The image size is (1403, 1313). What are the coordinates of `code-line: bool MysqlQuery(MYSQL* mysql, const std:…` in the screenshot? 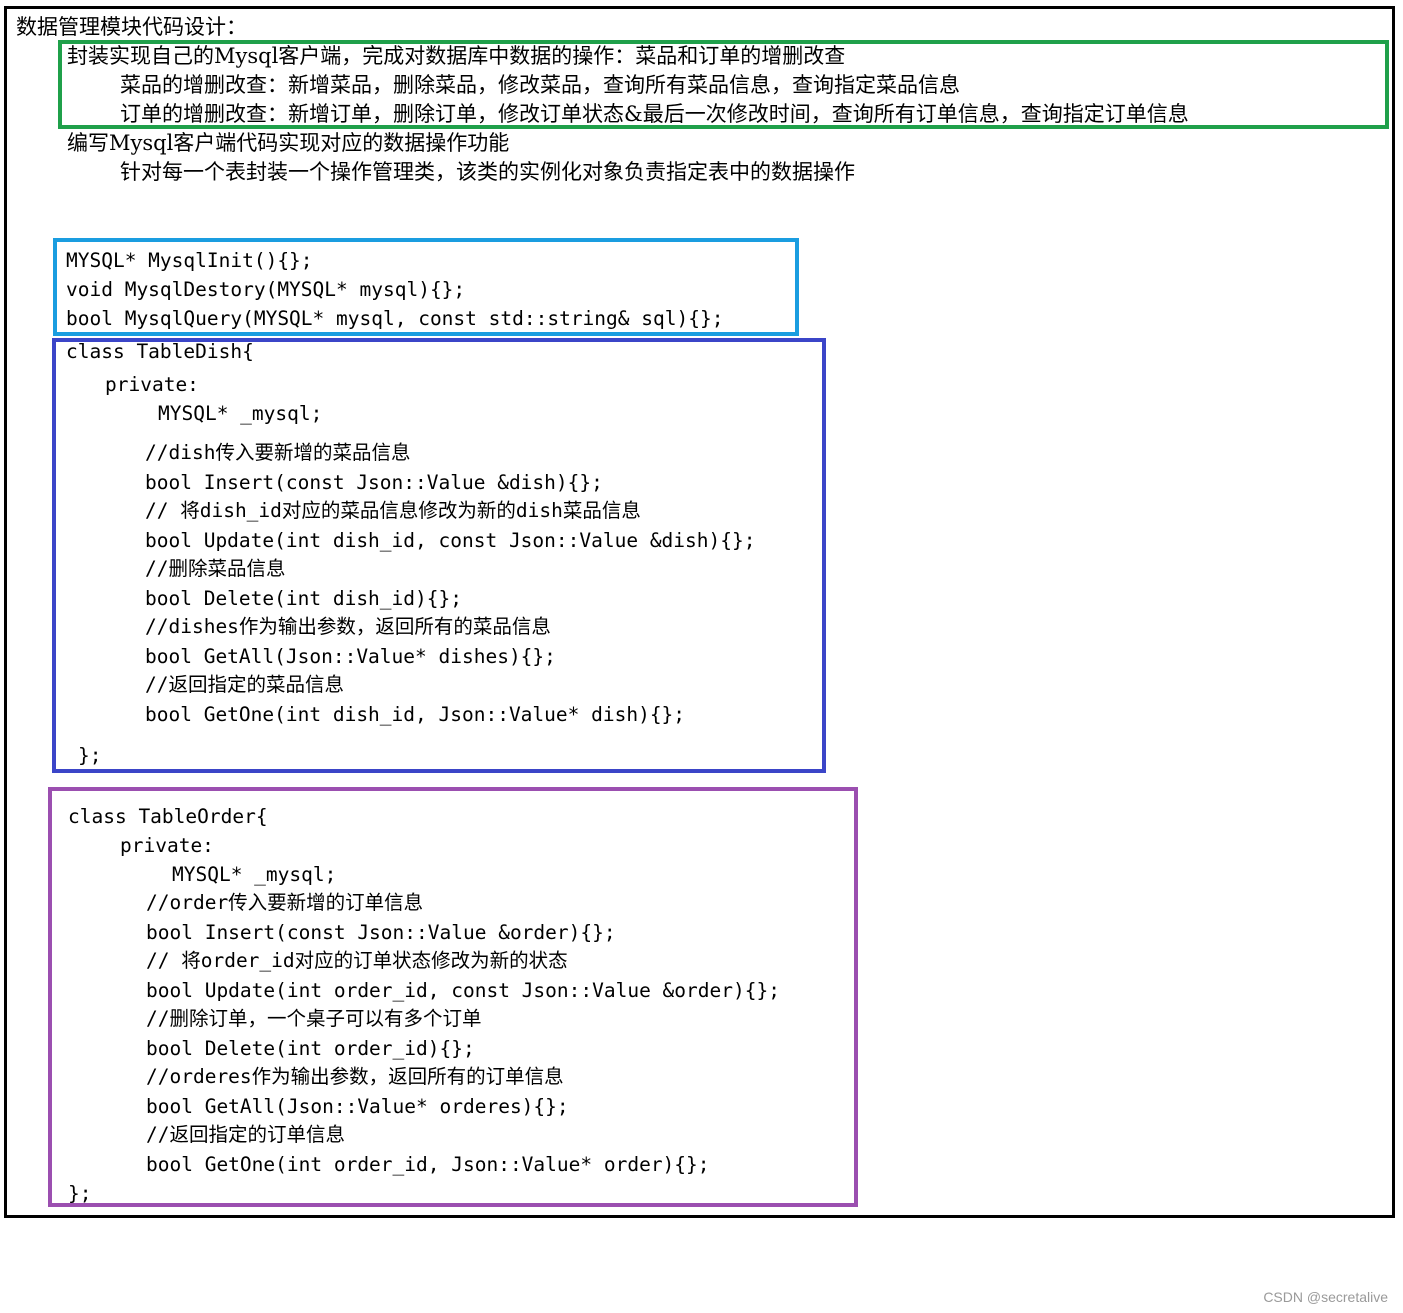 It's located at (395, 318).